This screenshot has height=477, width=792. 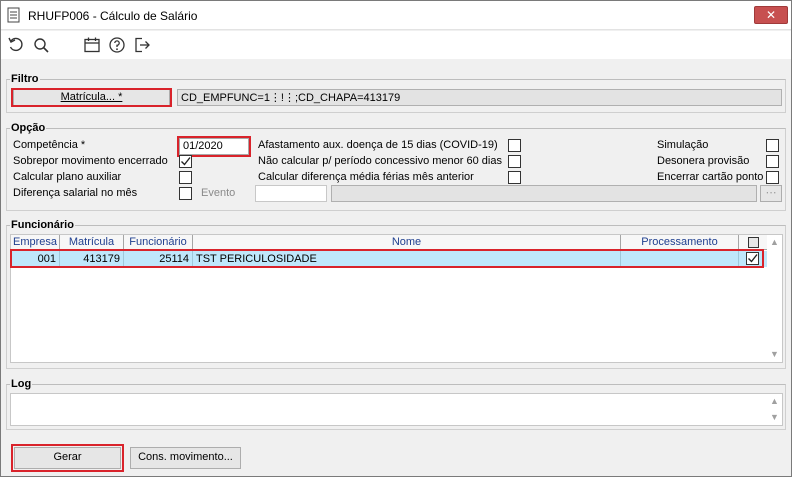 What do you see at coordinates (514, 145) in the screenshot?
I see `afastamento-checkbox` at bounding box center [514, 145].